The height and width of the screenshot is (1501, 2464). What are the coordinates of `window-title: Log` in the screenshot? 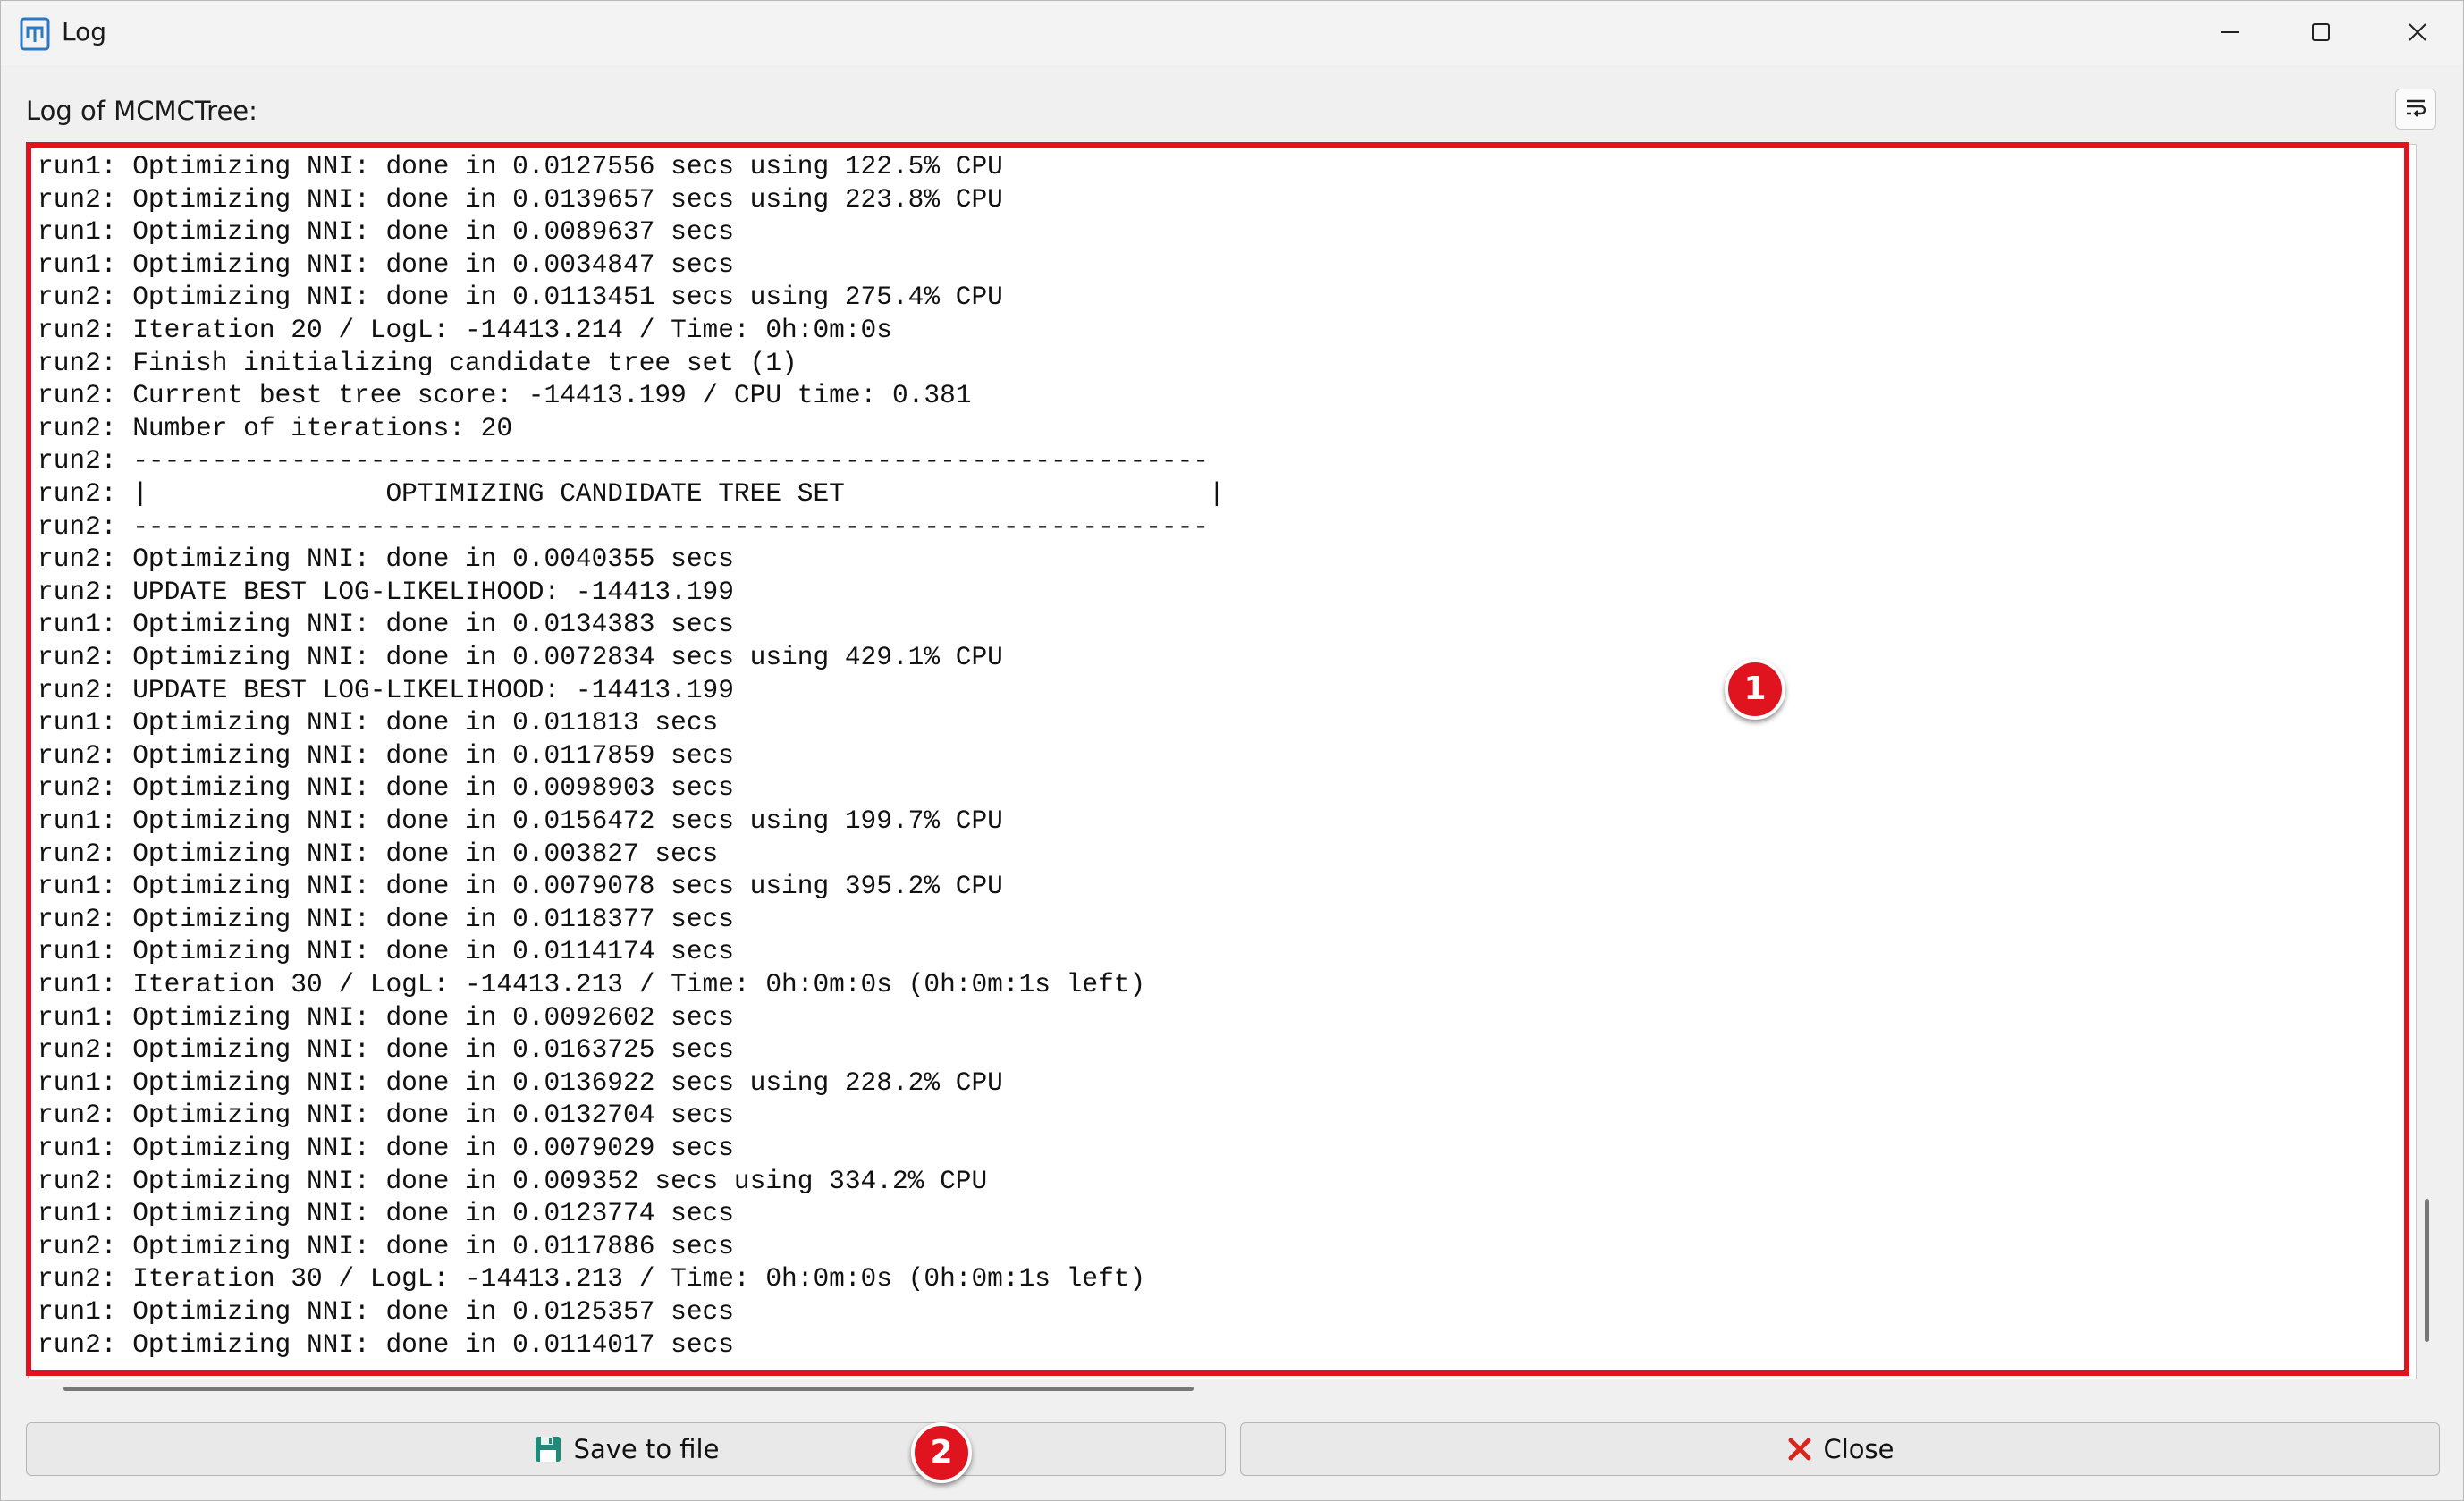 It's located at (84, 31).